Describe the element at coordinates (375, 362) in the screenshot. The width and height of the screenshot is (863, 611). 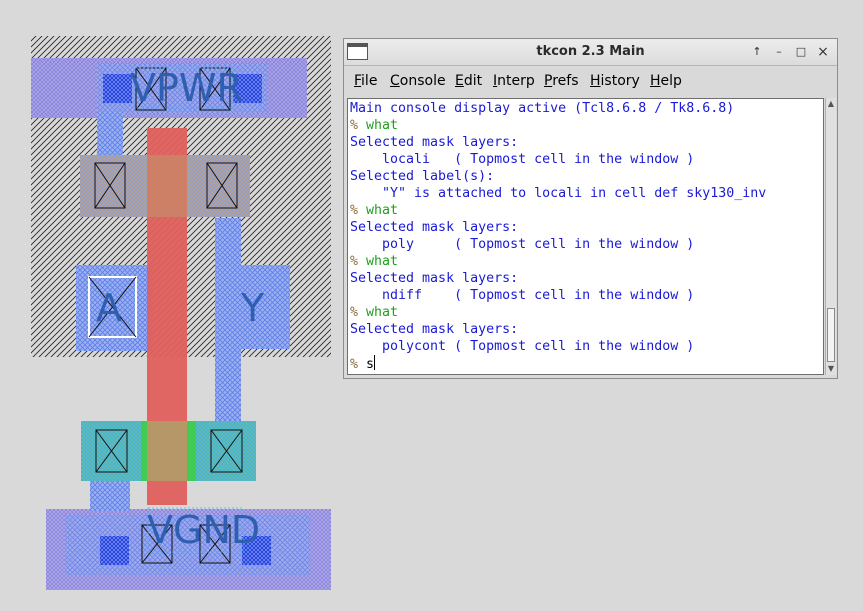
I see `text-cursor` at that location.